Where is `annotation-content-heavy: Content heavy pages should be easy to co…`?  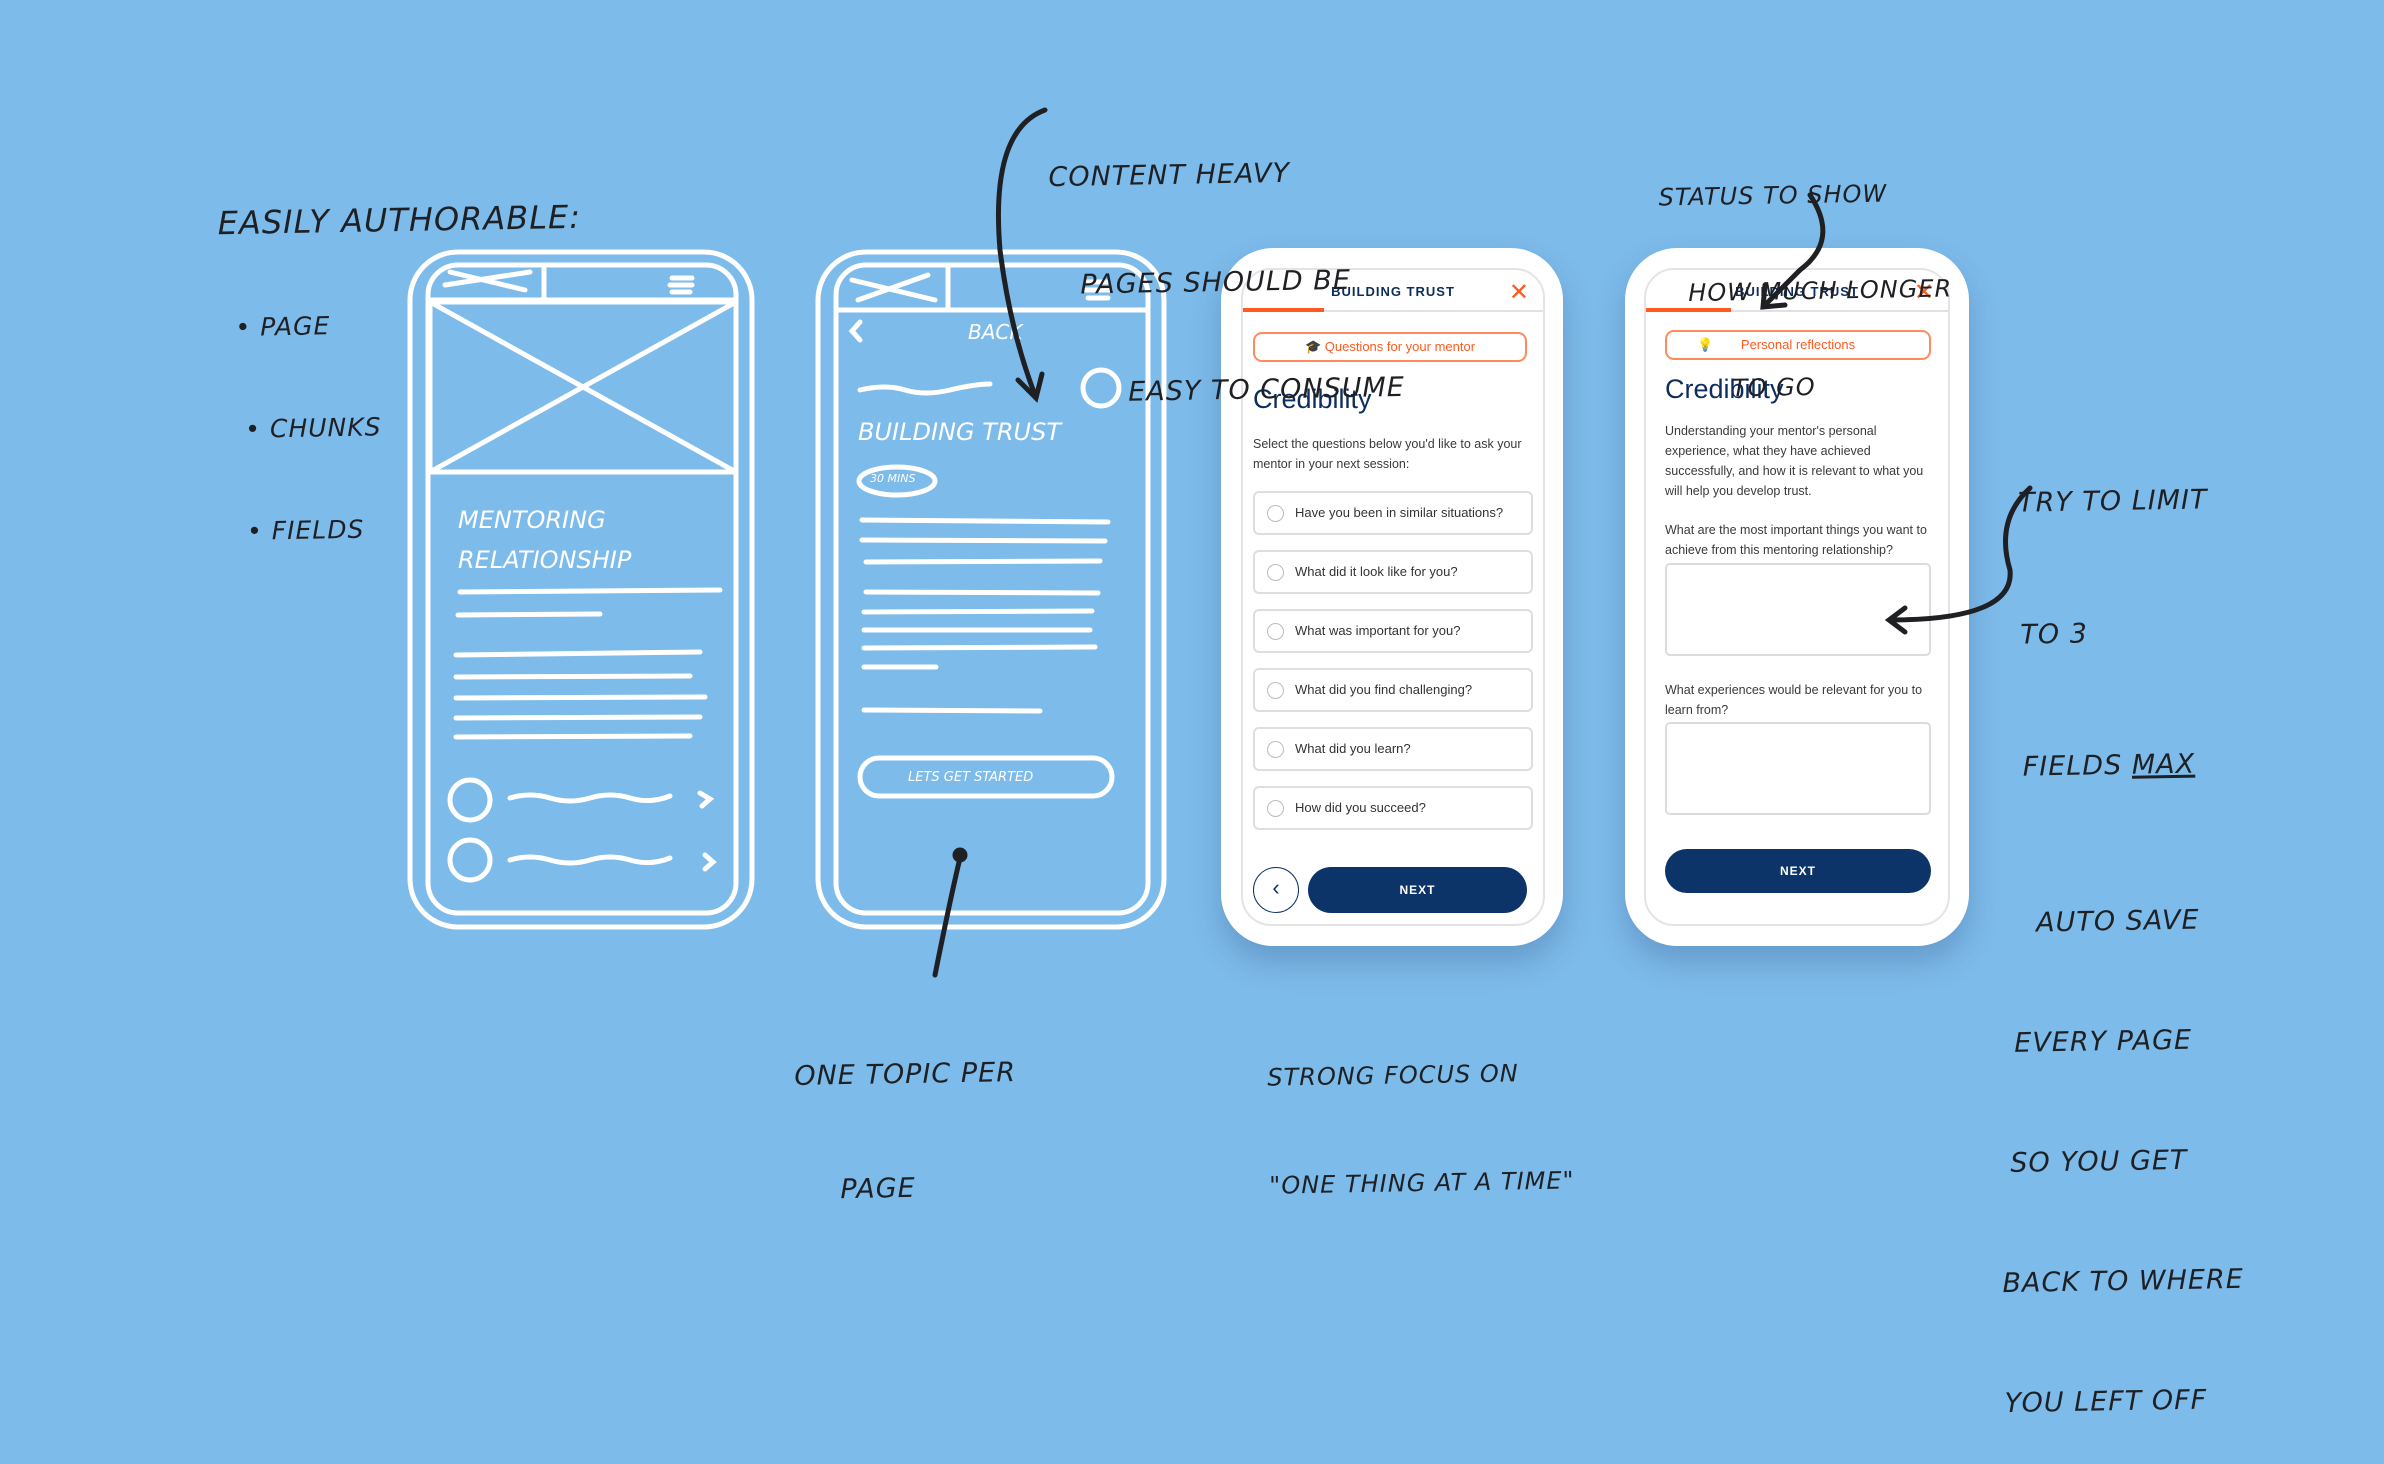 annotation-content-heavy: Content heavy pages should be easy to co… is located at coordinates (1226, 265).